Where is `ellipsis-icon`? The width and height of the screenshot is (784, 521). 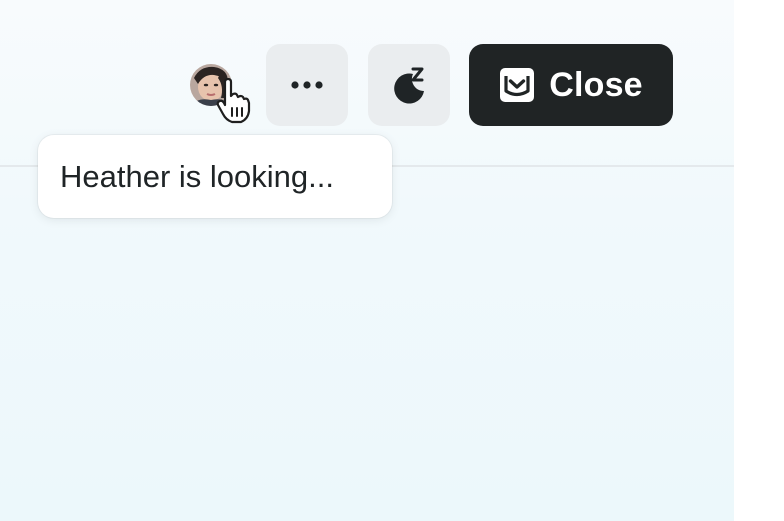
ellipsis-icon is located at coordinates (307, 85).